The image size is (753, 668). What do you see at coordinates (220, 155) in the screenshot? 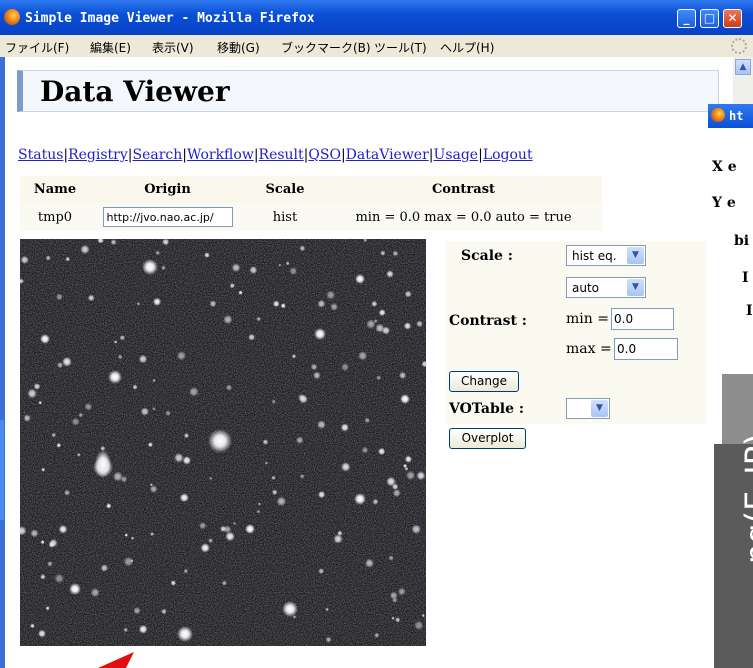
I see `nav-workflow: Workflow` at bounding box center [220, 155].